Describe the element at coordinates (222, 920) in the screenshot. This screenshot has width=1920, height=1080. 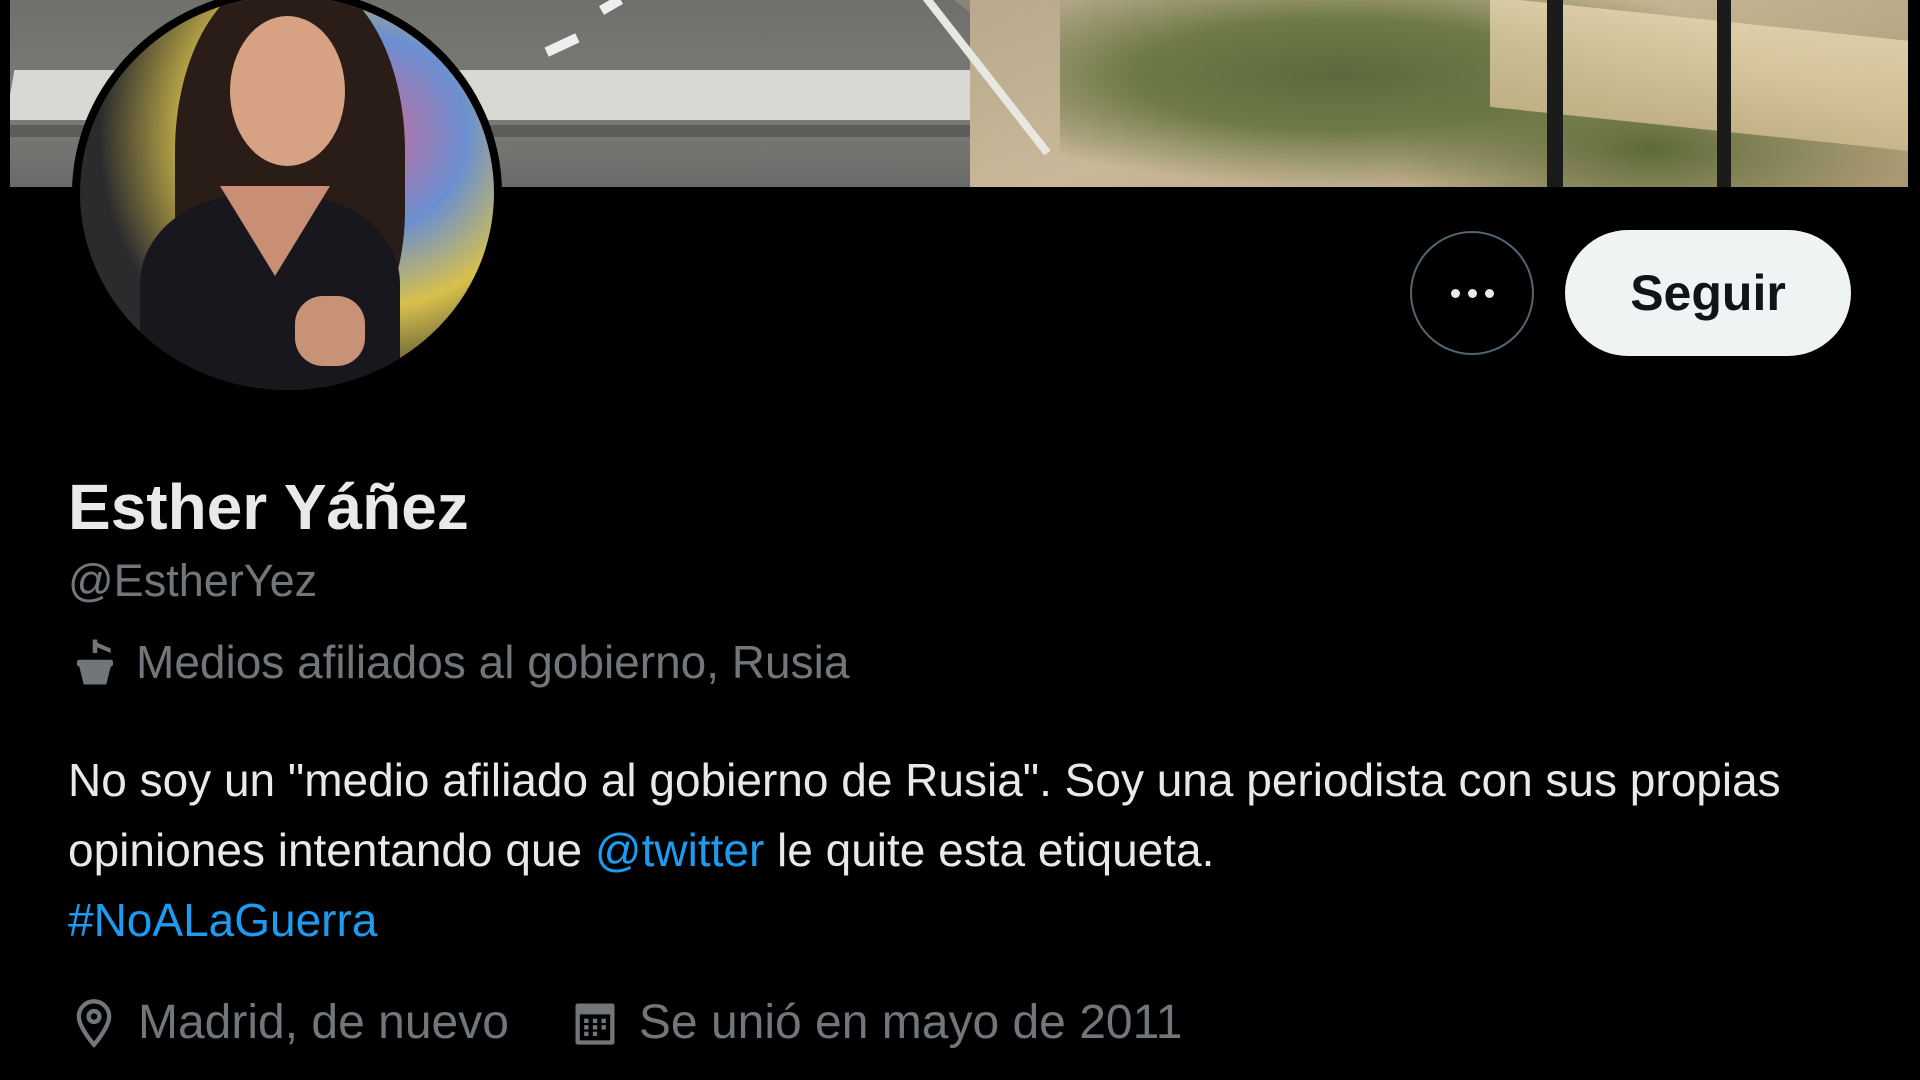
I see `bio-hashtag-link: #NoALaGuerra` at that location.